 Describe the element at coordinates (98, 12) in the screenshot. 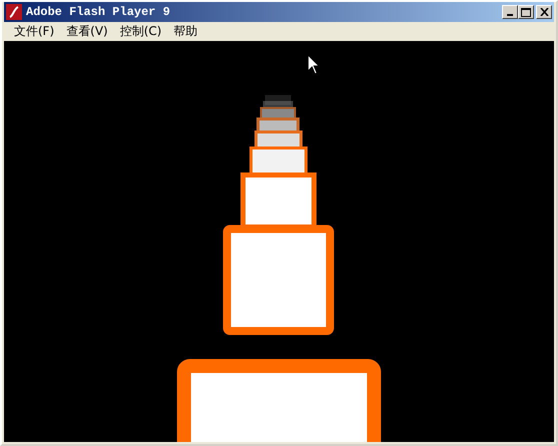

I see `window-title: Adobe Flash Player 9` at that location.